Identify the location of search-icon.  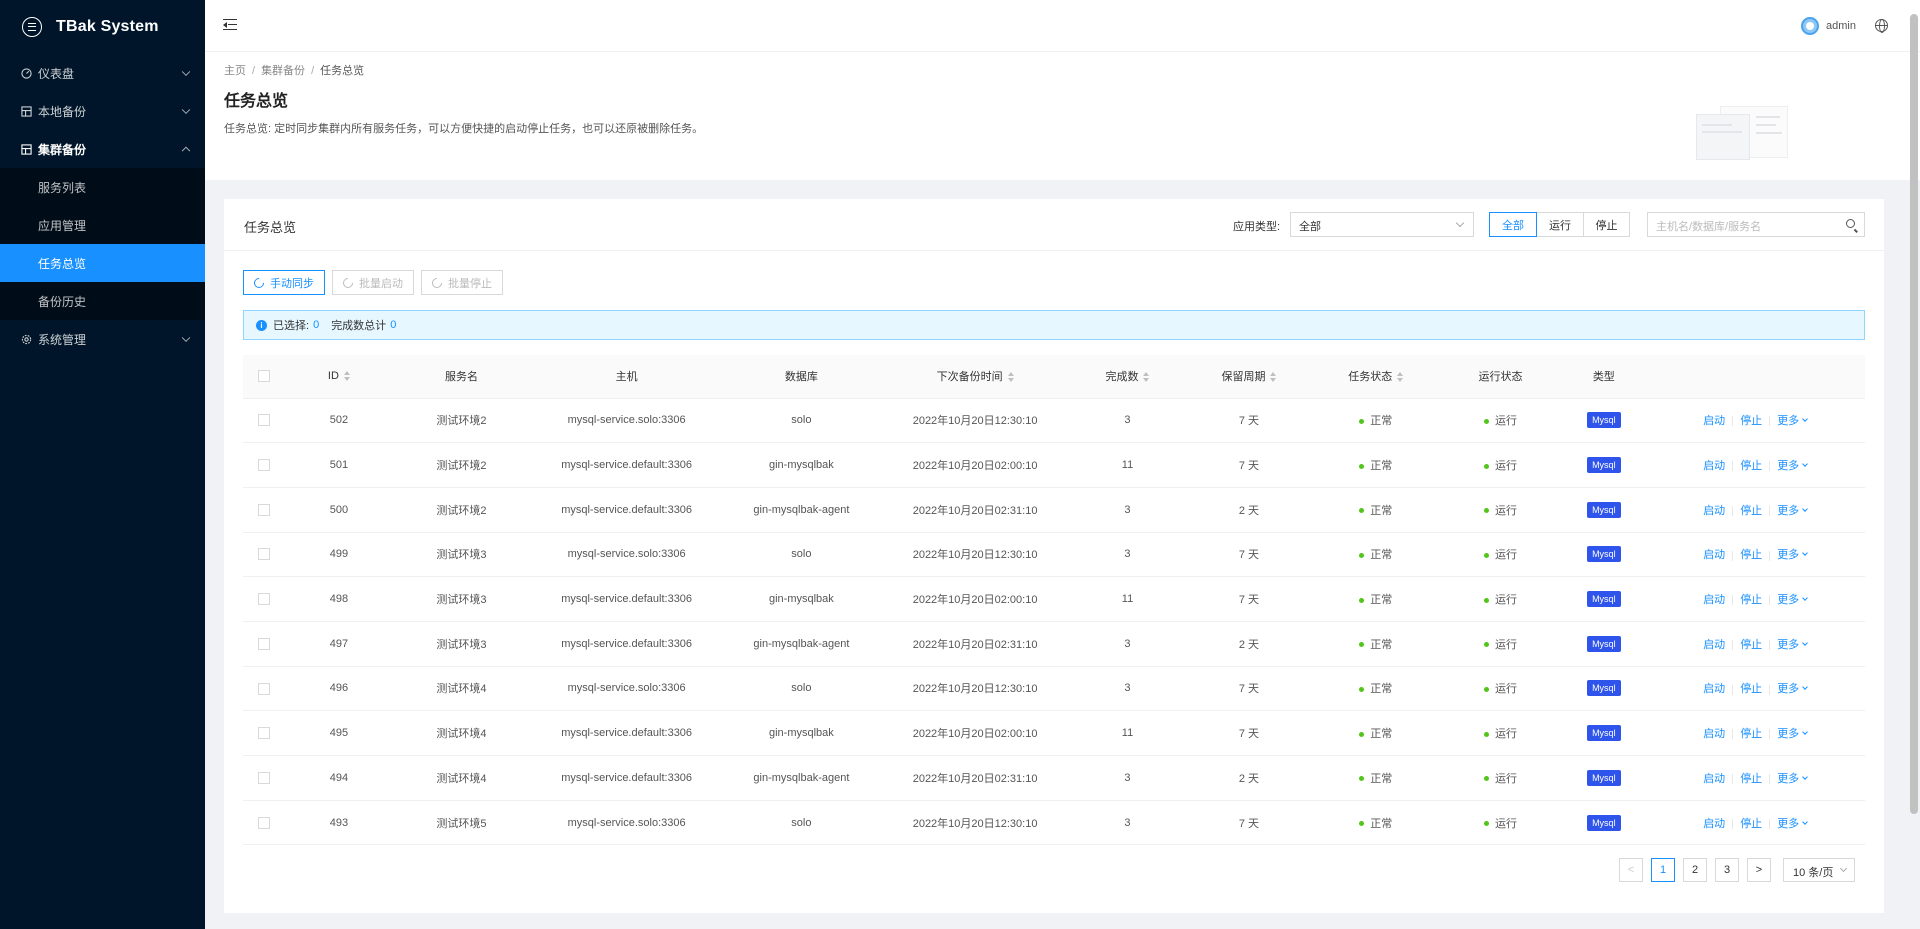
(1850, 223).